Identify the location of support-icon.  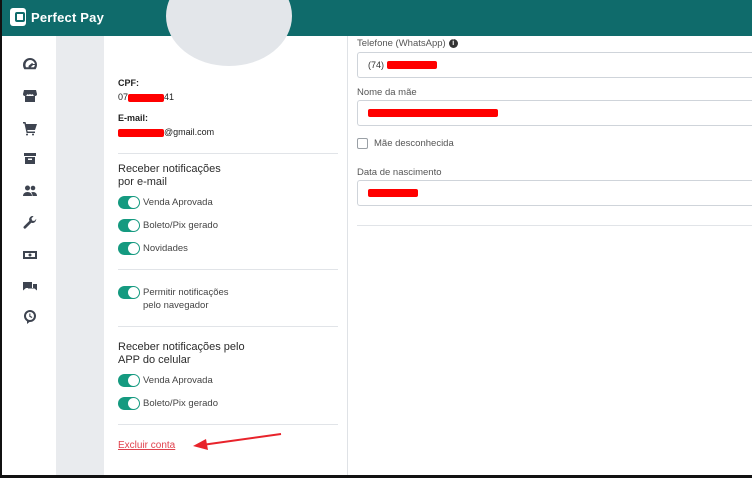
(30, 317).